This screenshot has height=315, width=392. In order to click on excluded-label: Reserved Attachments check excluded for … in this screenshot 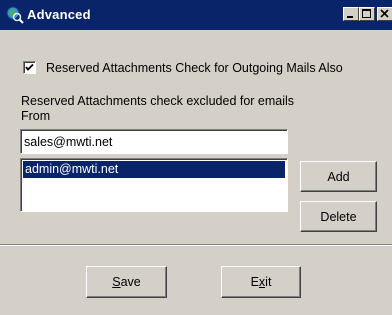, I will do `click(158, 108)`.